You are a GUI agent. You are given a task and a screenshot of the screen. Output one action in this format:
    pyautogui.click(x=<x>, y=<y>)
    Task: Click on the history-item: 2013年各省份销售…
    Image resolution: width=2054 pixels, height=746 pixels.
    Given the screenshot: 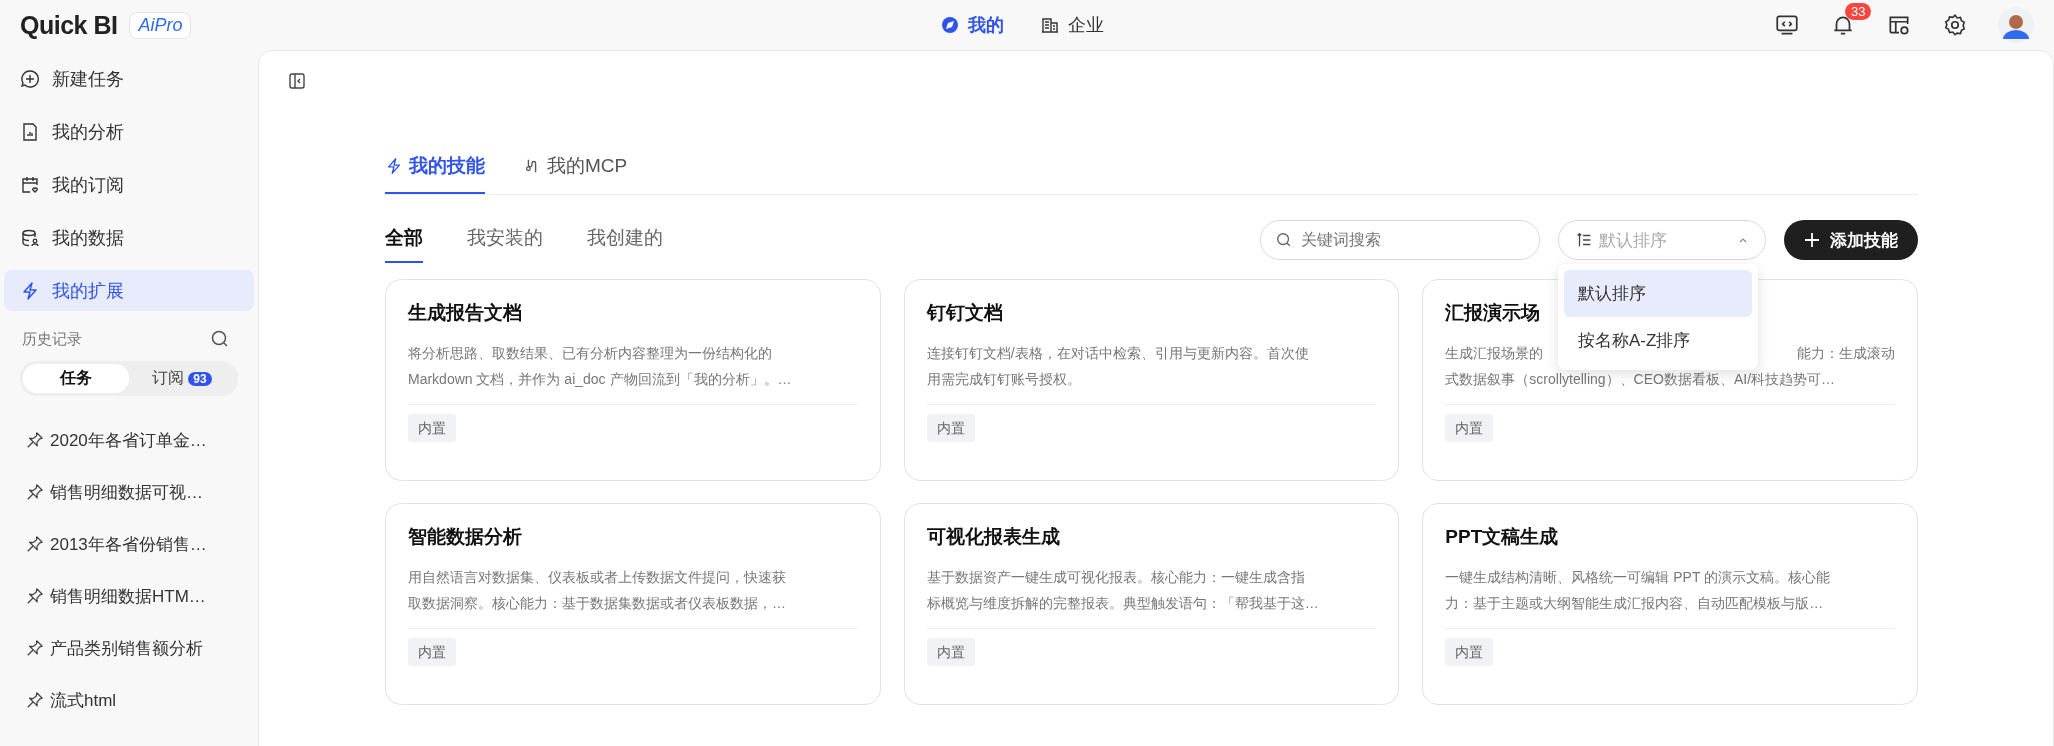 What is the action you would take?
    pyautogui.click(x=129, y=544)
    